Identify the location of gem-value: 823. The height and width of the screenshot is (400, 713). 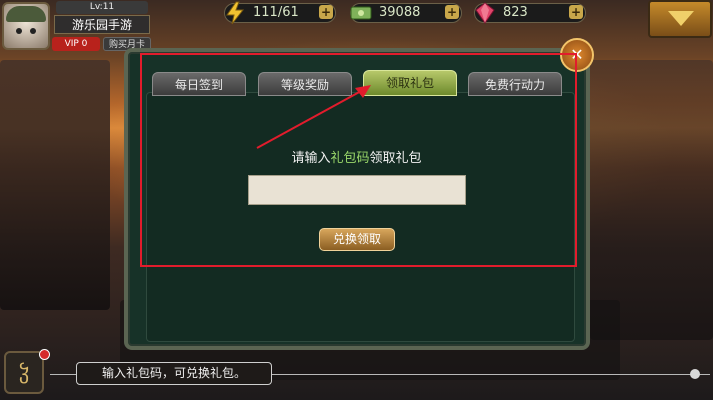
(515, 12).